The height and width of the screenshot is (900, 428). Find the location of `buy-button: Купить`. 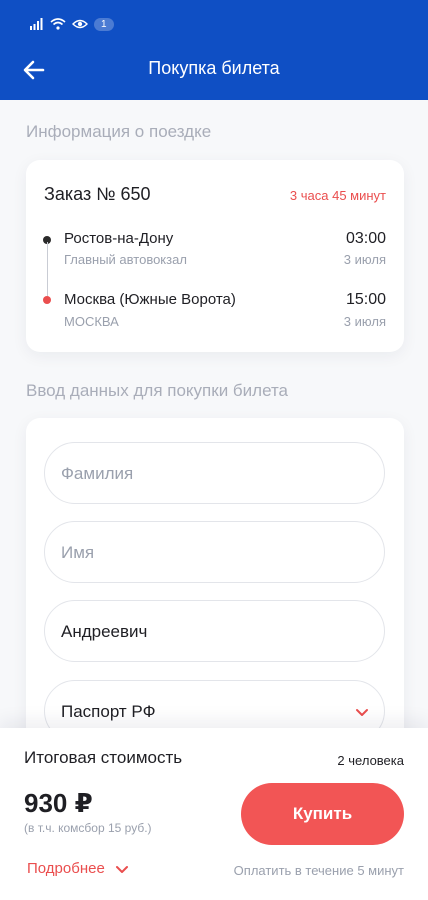

buy-button: Купить is located at coordinates (322, 814).